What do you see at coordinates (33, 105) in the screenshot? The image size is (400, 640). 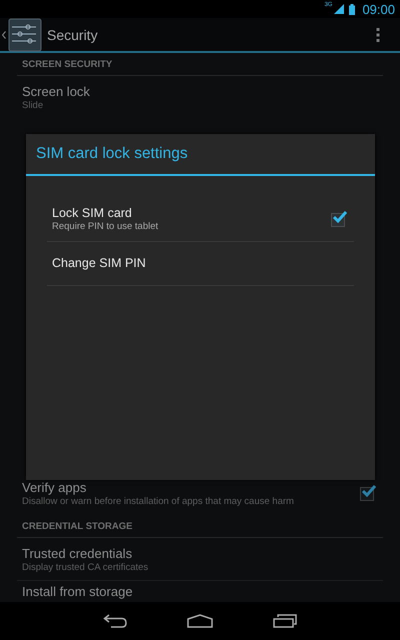 I see `setting-summary: Slide` at bounding box center [33, 105].